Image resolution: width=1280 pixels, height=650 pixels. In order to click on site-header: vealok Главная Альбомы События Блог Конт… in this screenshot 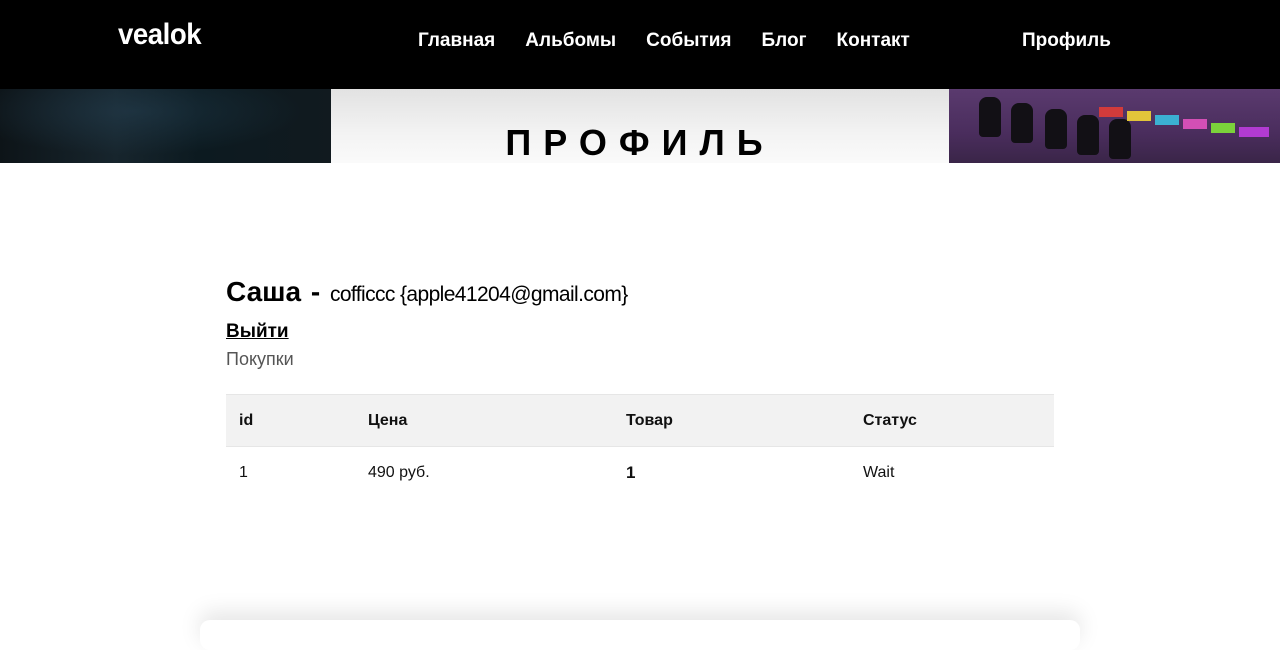, I will do `click(640, 44)`.